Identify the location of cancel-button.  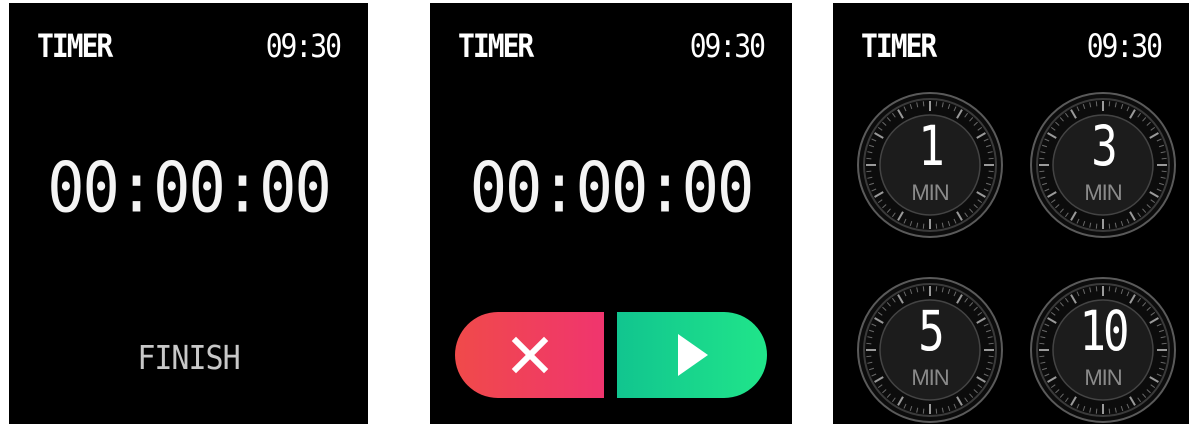
(529, 355).